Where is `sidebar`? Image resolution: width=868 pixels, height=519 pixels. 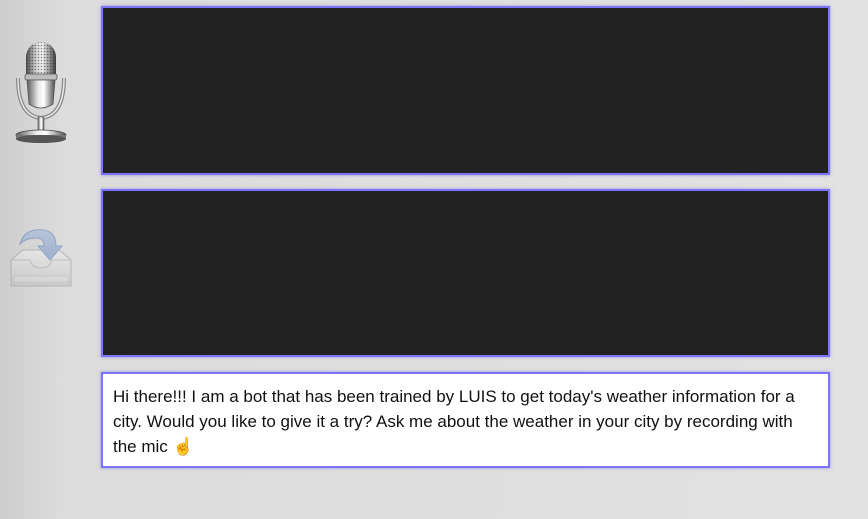 sidebar is located at coordinates (46, 259).